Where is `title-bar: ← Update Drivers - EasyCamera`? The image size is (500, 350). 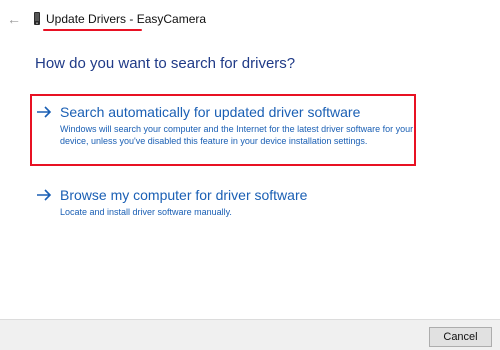 title-bar: ← Update Drivers - EasyCamera is located at coordinates (250, 20).